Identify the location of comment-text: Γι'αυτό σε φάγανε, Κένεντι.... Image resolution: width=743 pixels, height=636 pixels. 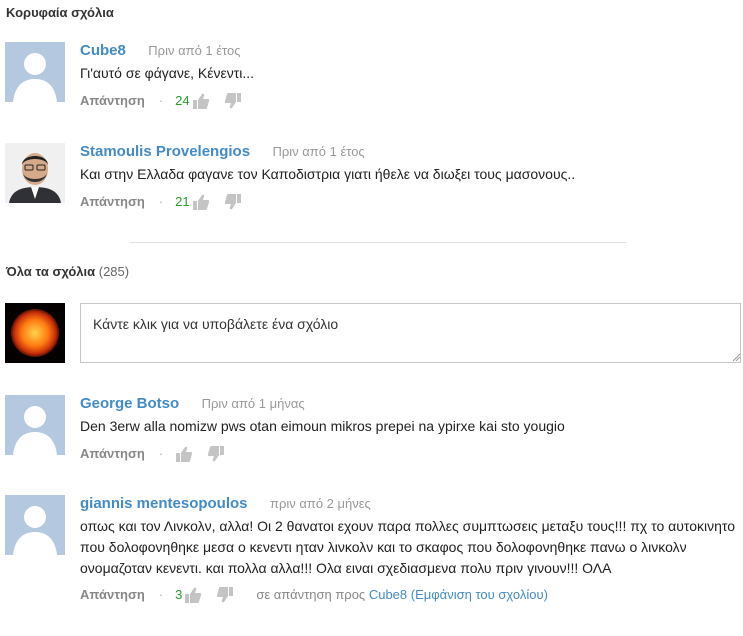
(167, 73).